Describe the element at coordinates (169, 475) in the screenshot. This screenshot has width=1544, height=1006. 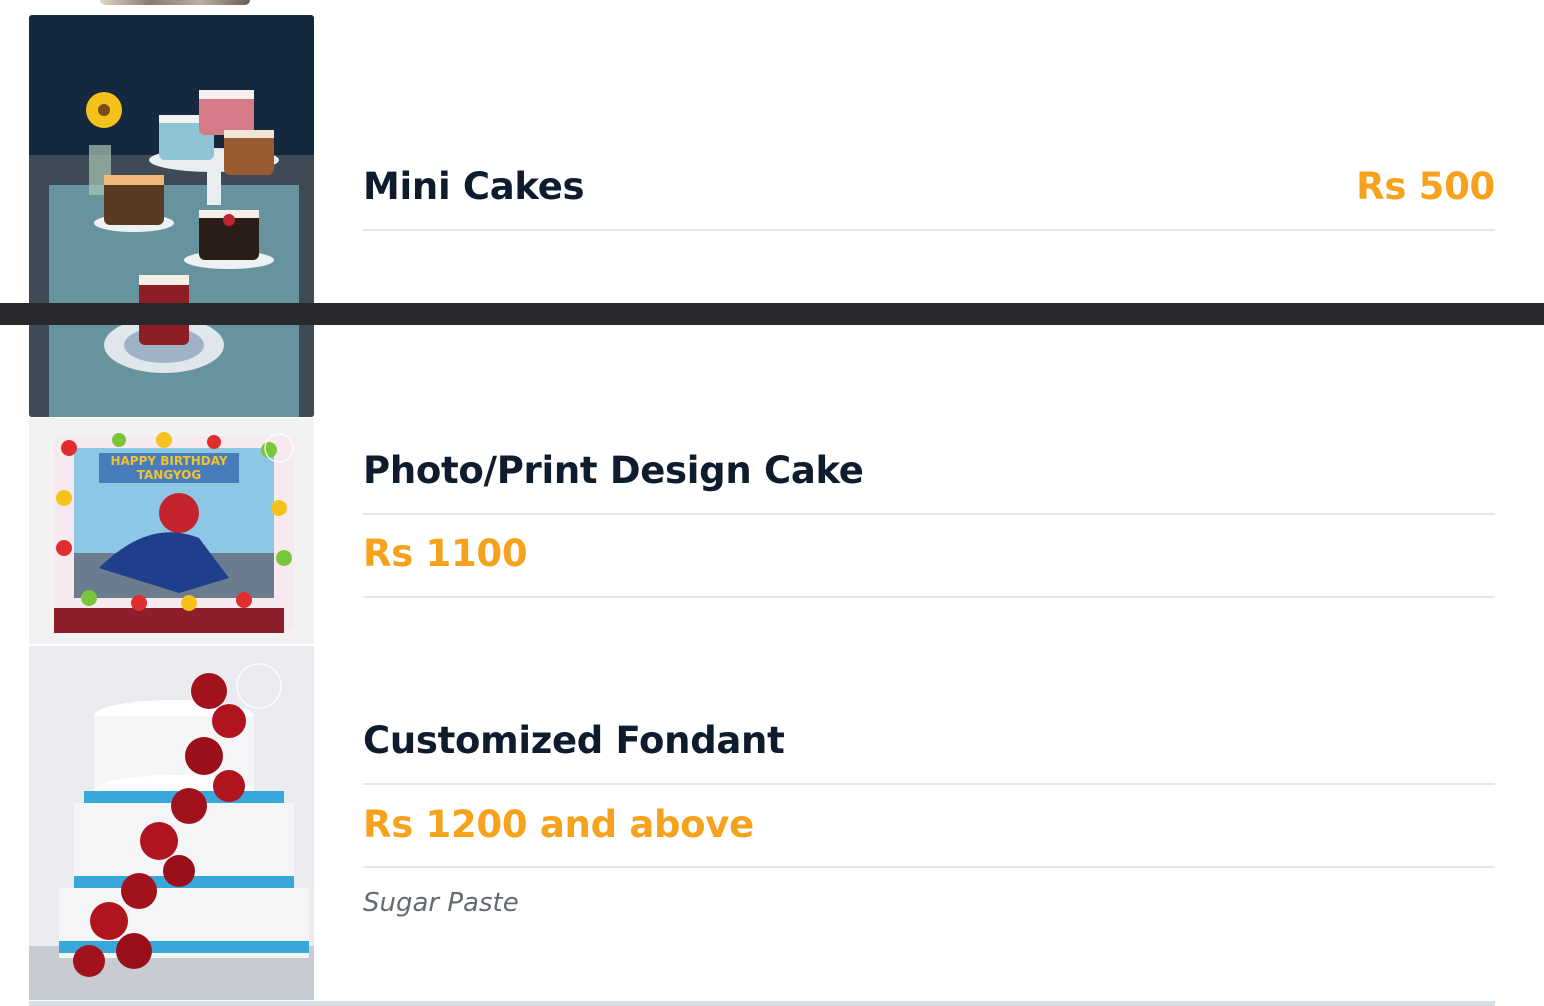
I see `svg-text: TANGYOG` at that location.